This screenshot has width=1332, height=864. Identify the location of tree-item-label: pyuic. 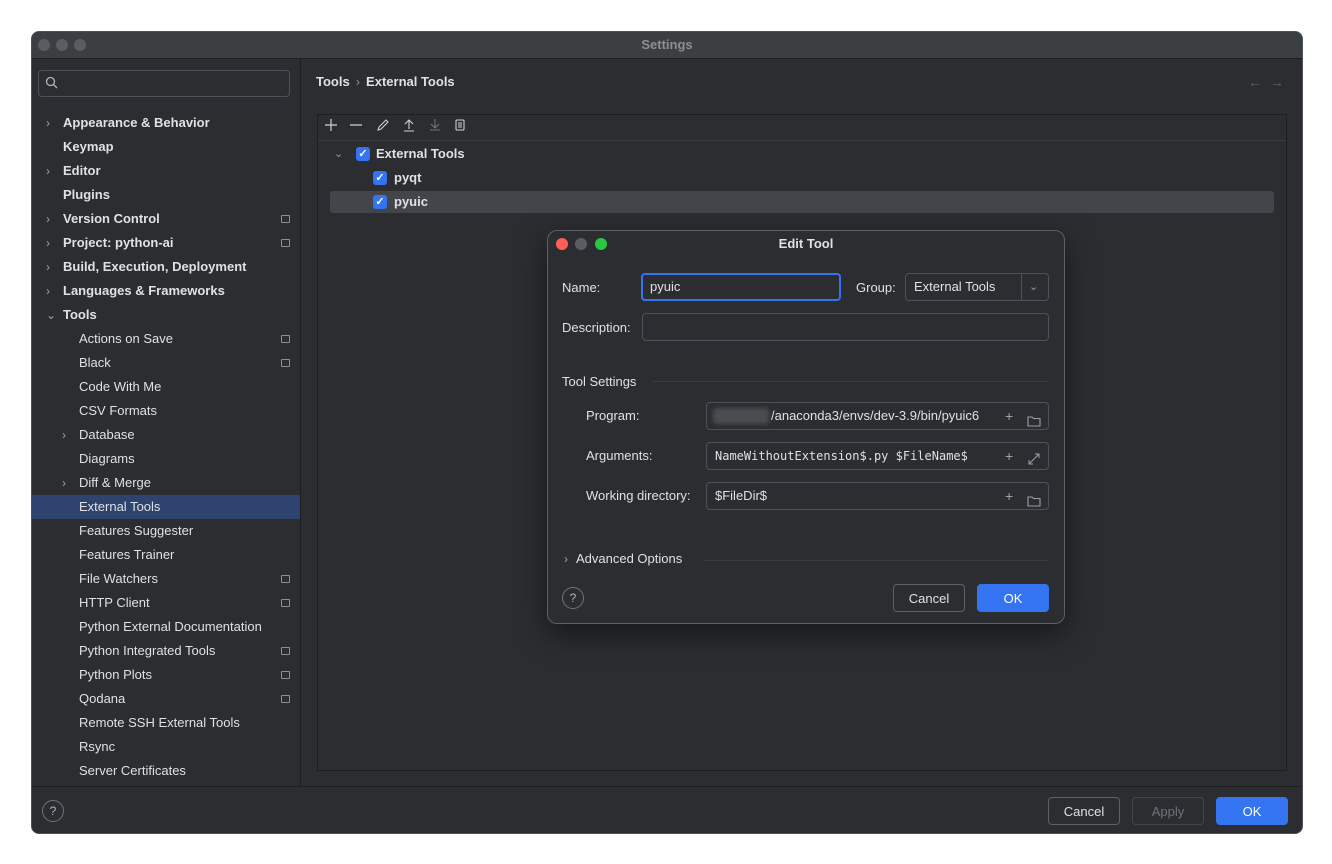
(411, 201).